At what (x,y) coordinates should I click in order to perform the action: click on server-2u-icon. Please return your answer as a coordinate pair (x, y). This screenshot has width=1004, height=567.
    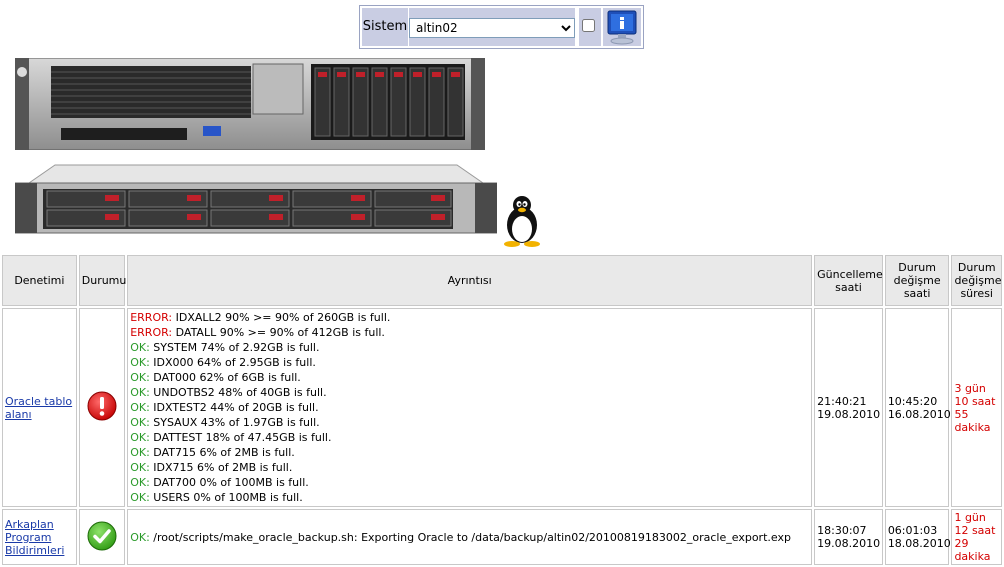
    Looking at the image, I should click on (250, 104).